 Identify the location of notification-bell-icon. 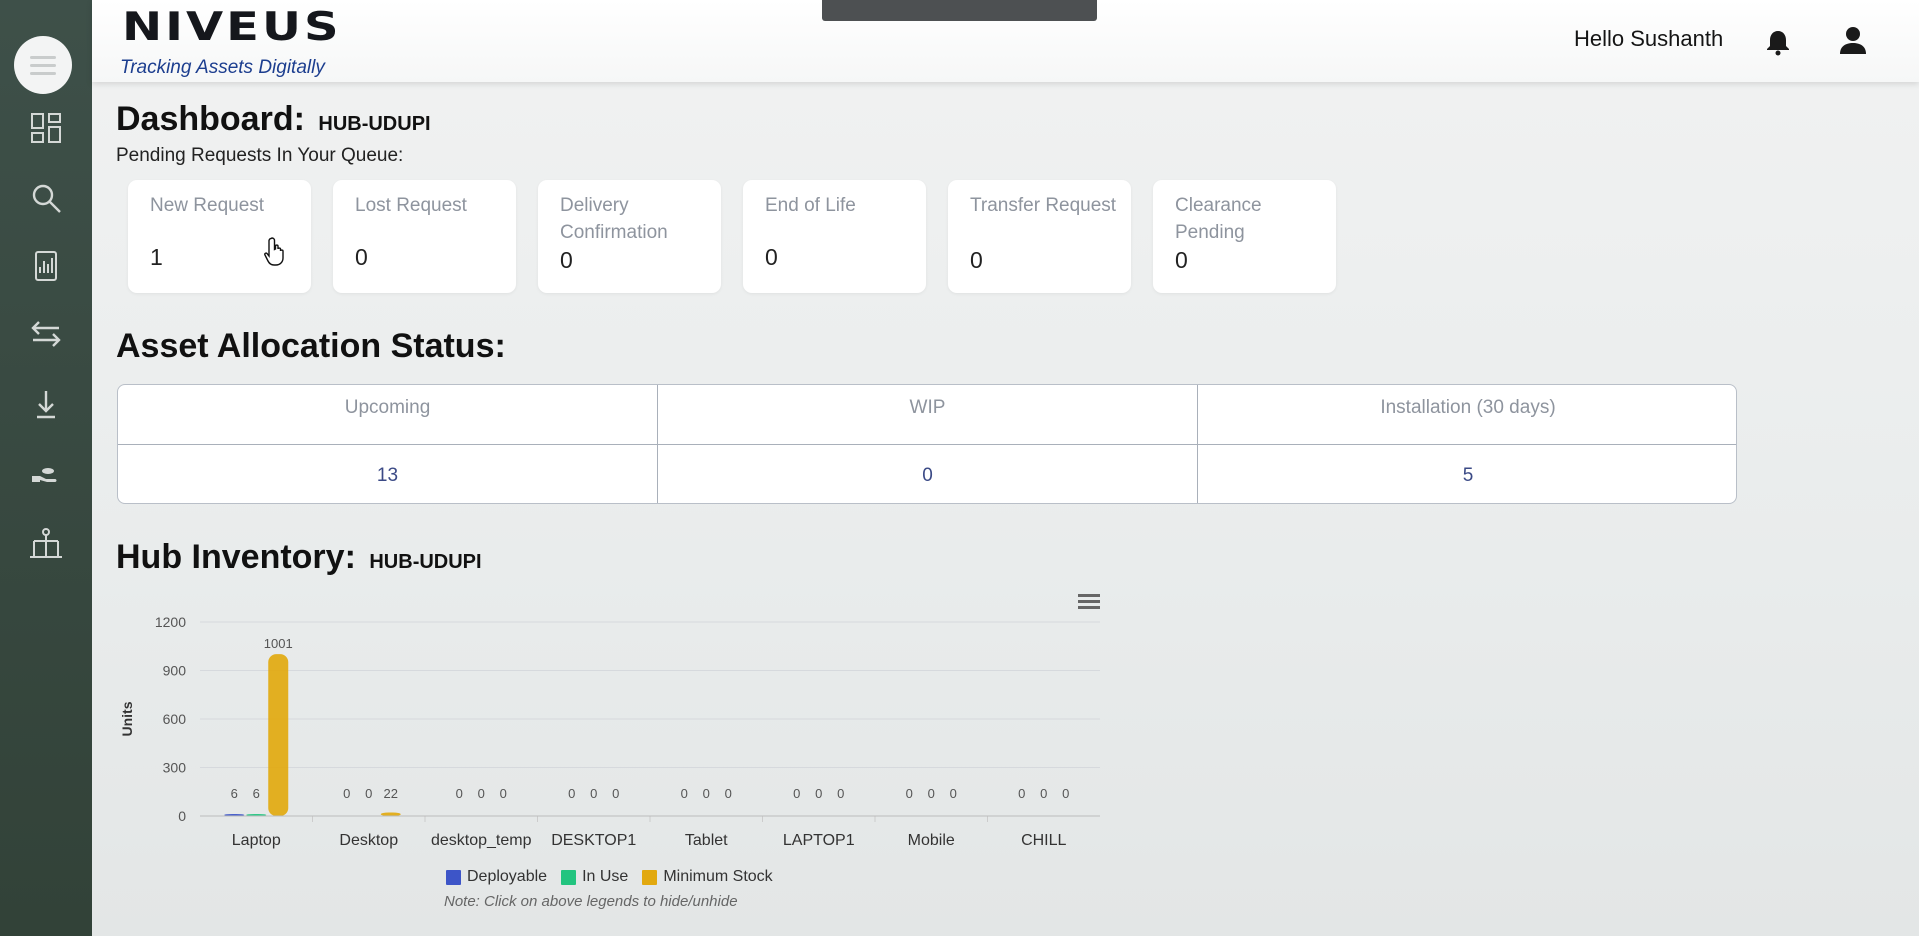
(1778, 42).